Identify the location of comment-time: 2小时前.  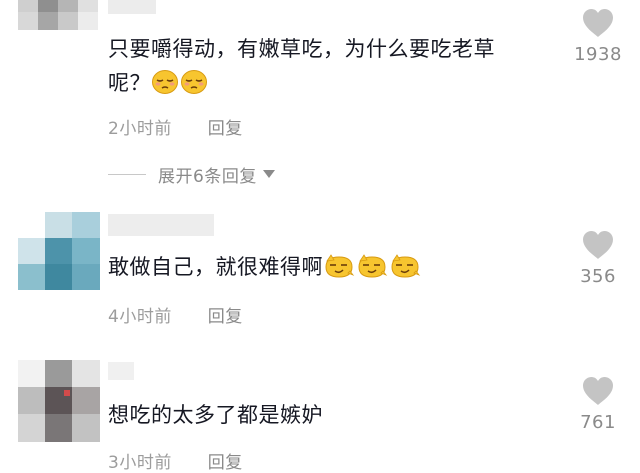
(140, 129).